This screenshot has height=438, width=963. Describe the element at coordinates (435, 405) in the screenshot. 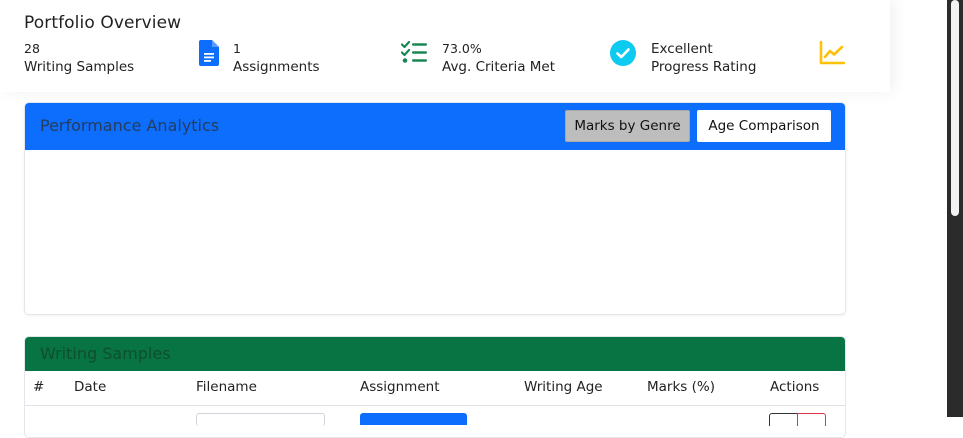

I see `table-header-divider` at that location.